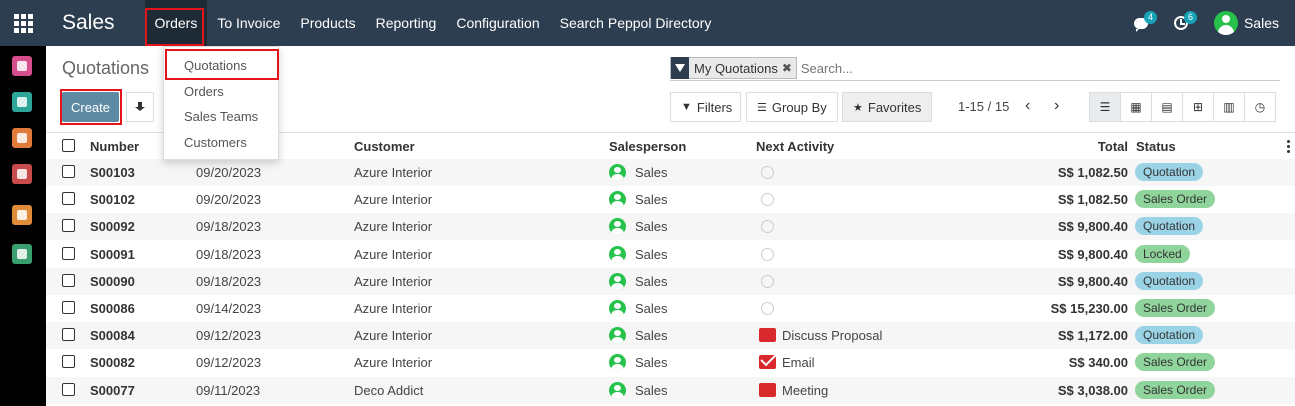 The image size is (1295, 406). What do you see at coordinates (1162, 253) in the screenshot?
I see `status-badge: Locked` at bounding box center [1162, 253].